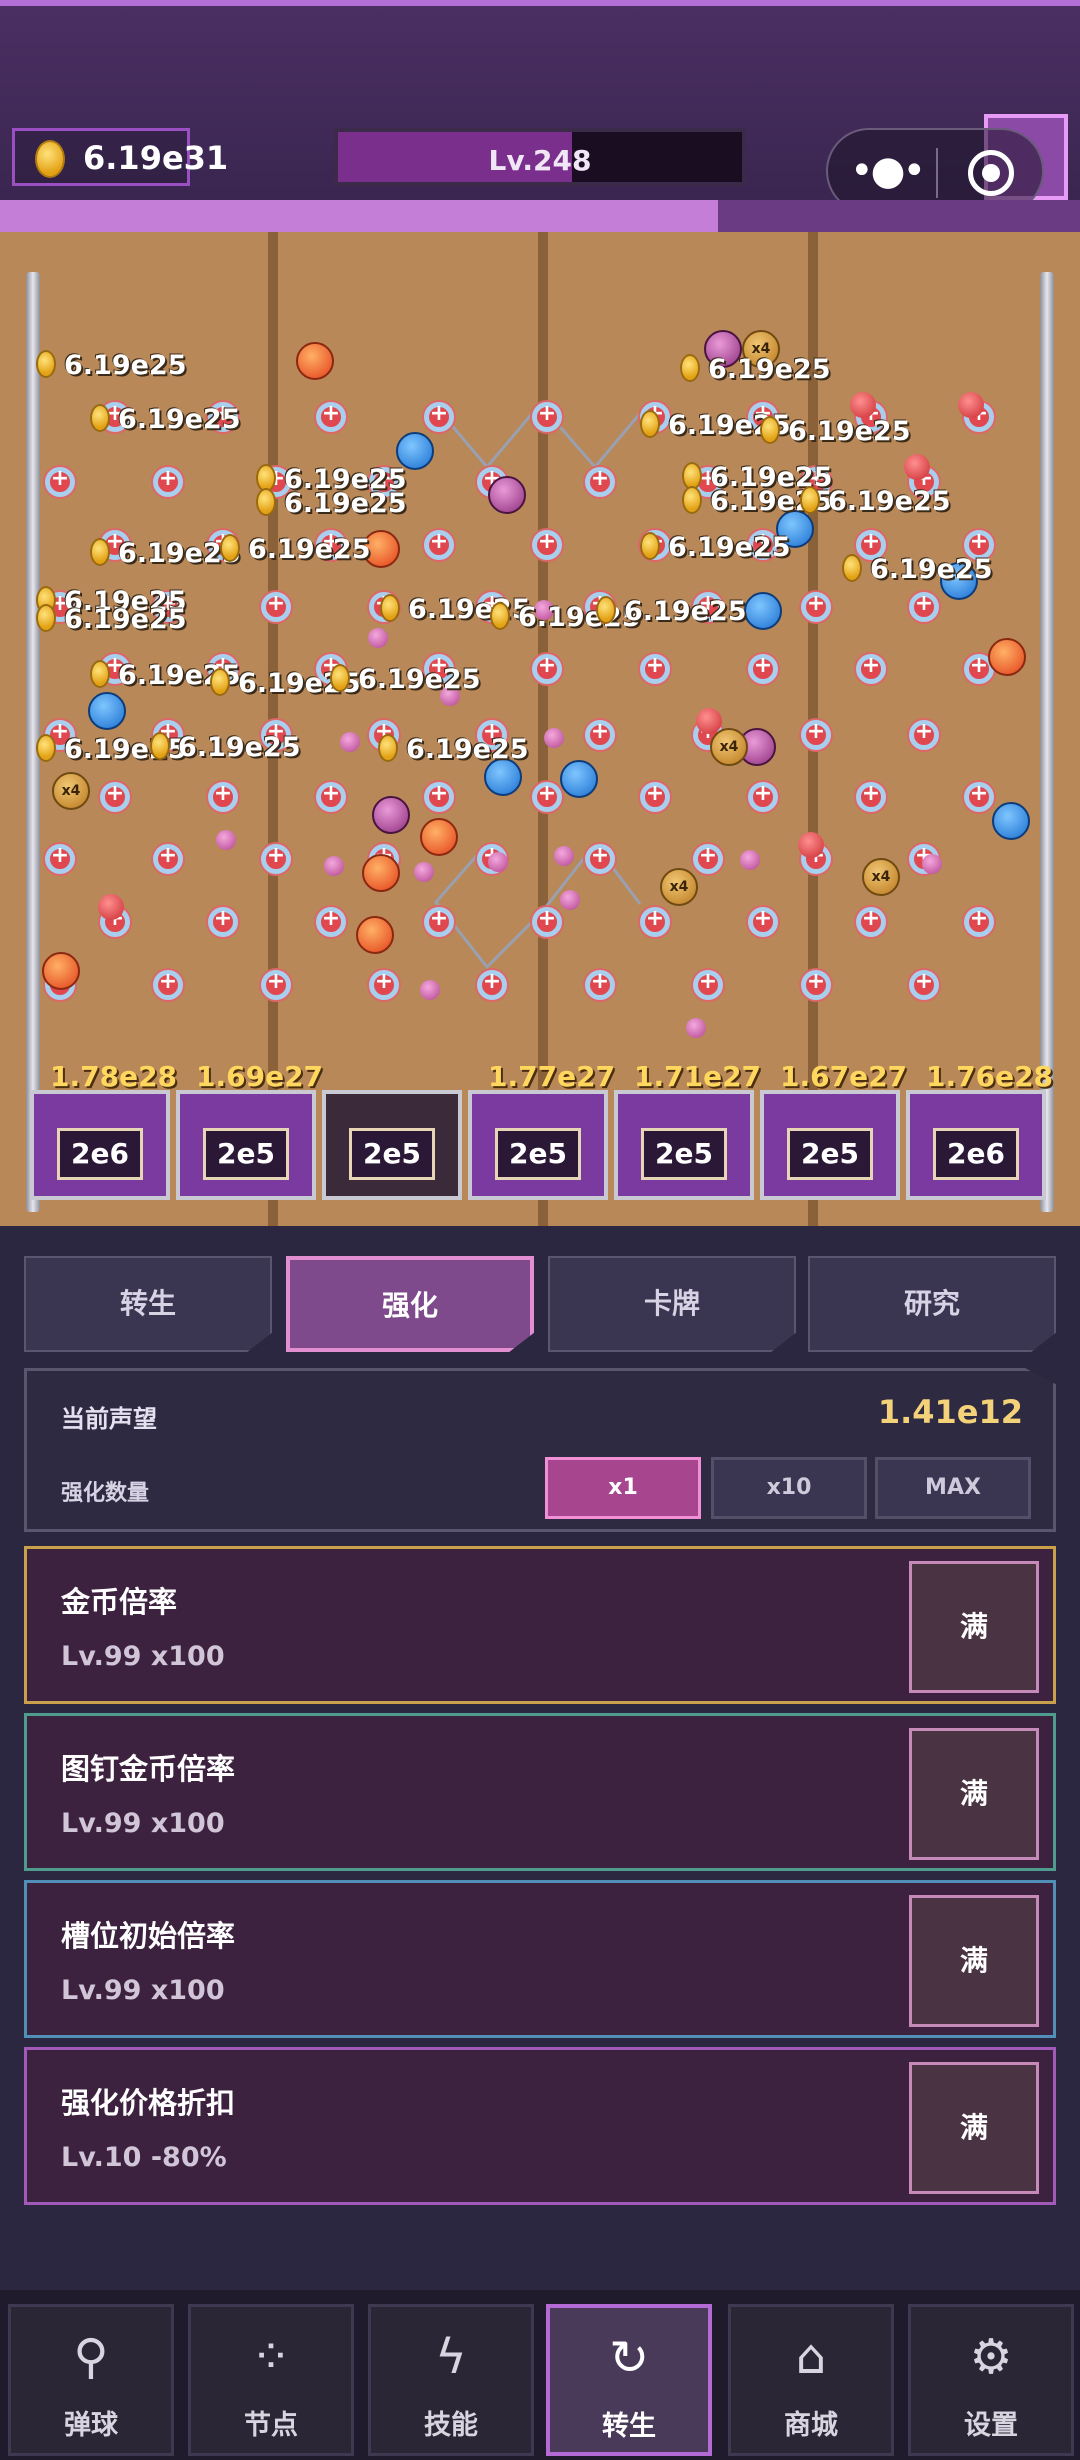 The image size is (1080, 2460). Describe the element at coordinates (148, 2103) in the screenshot. I see `upgrade-name: 强化价格折扣` at that location.